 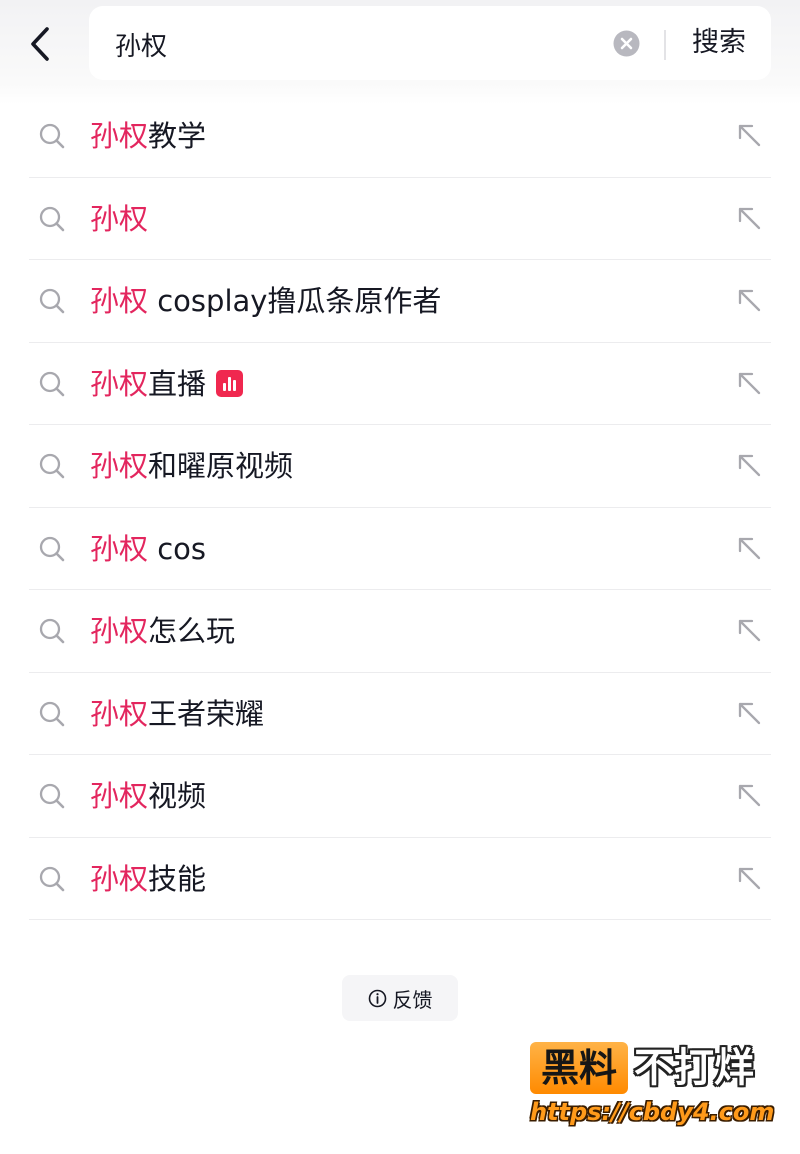 I want to click on clear-button, so click(x=626, y=43).